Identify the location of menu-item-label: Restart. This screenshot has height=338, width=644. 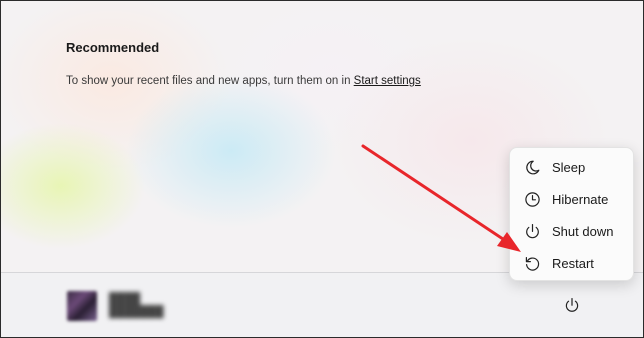
(573, 263).